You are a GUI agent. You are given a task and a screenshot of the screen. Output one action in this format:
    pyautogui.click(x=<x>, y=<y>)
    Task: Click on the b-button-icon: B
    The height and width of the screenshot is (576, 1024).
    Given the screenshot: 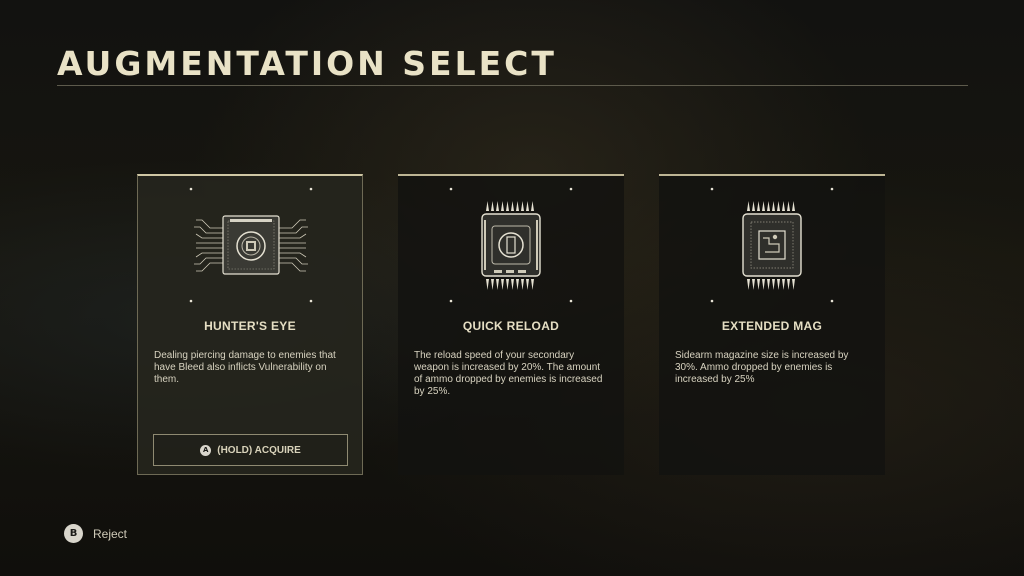 What is the action you would take?
    pyautogui.click(x=73, y=533)
    